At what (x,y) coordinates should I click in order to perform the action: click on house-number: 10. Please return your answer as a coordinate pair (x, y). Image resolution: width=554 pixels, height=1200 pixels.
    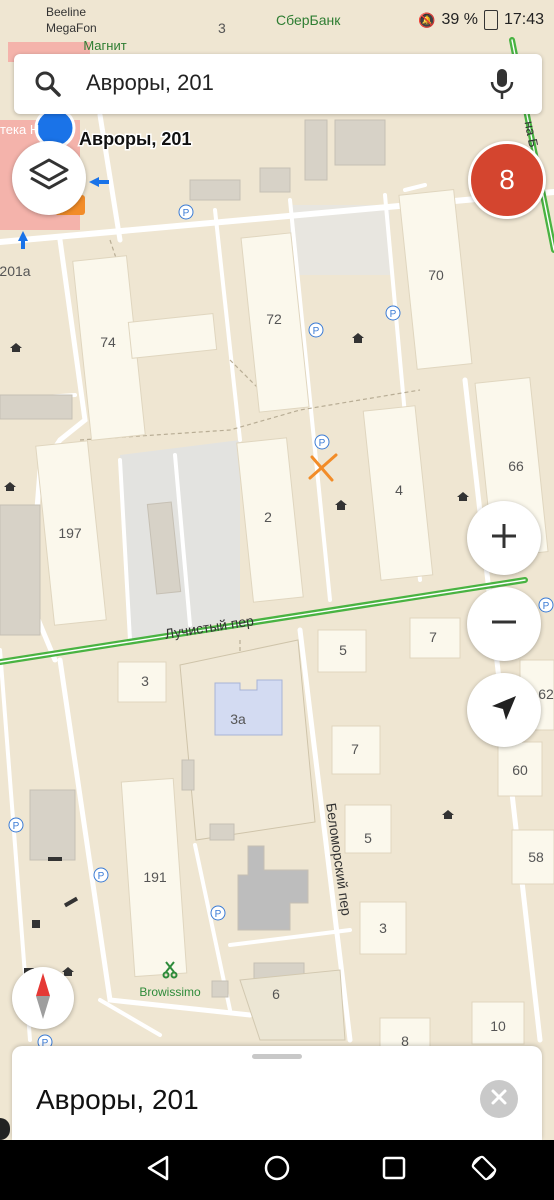
    Looking at the image, I should click on (498, 1026).